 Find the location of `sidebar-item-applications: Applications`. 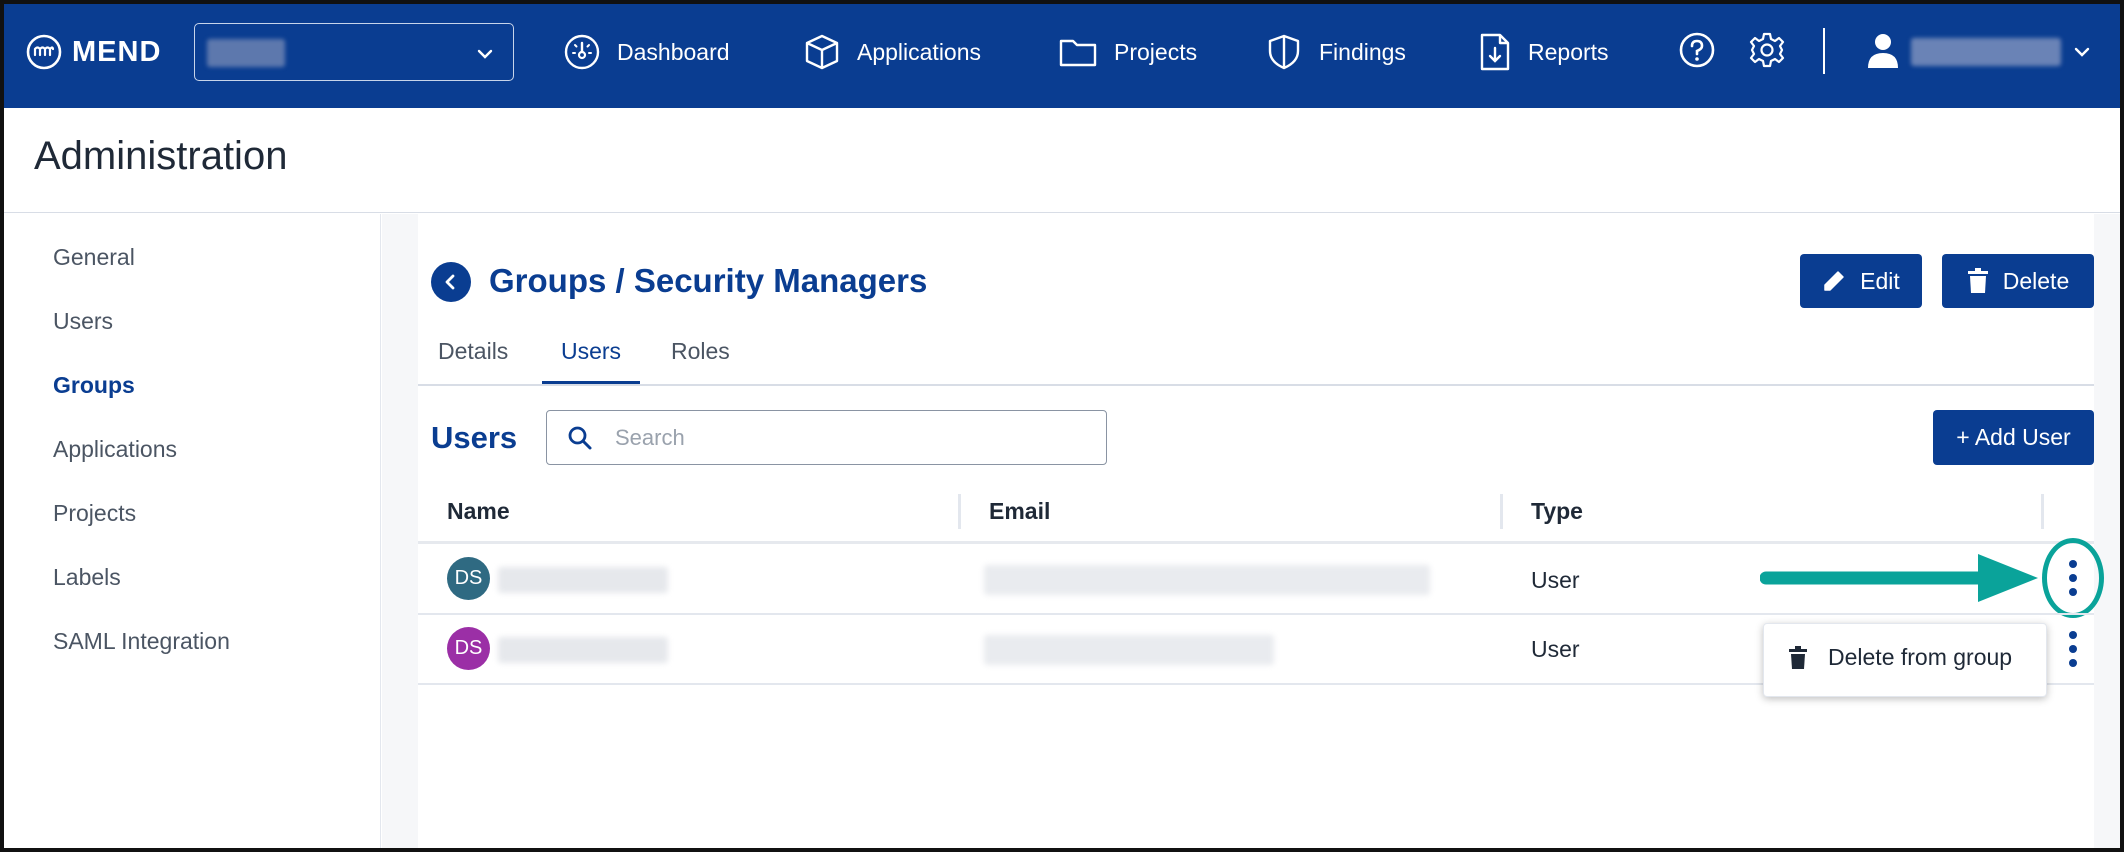

sidebar-item-applications: Applications is located at coordinates (115, 449).